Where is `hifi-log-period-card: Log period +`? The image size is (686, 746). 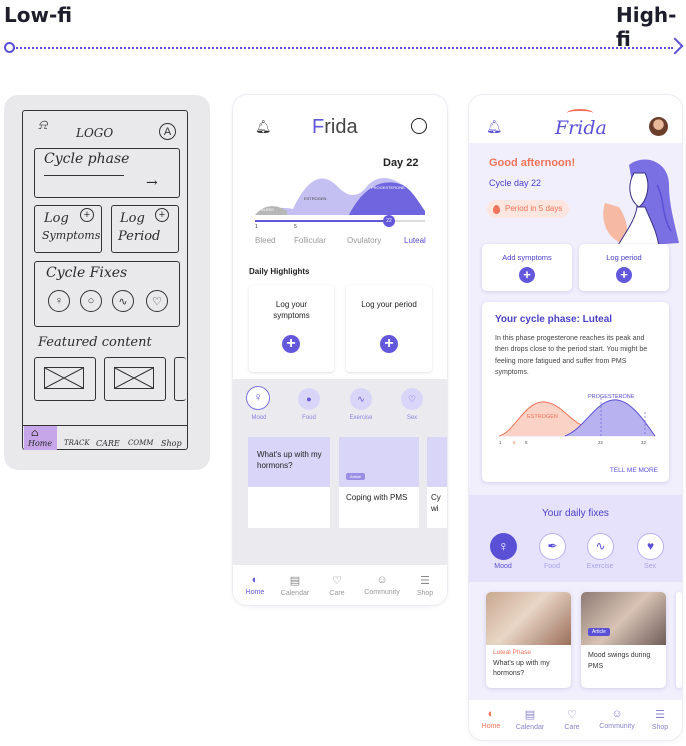 hifi-log-period-card: Log period + is located at coordinates (624, 267).